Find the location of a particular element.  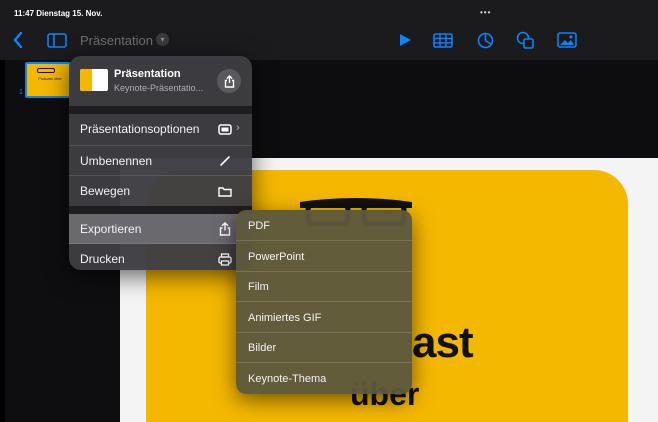

export-option-label: Animiertes GIF is located at coordinates (285, 318).